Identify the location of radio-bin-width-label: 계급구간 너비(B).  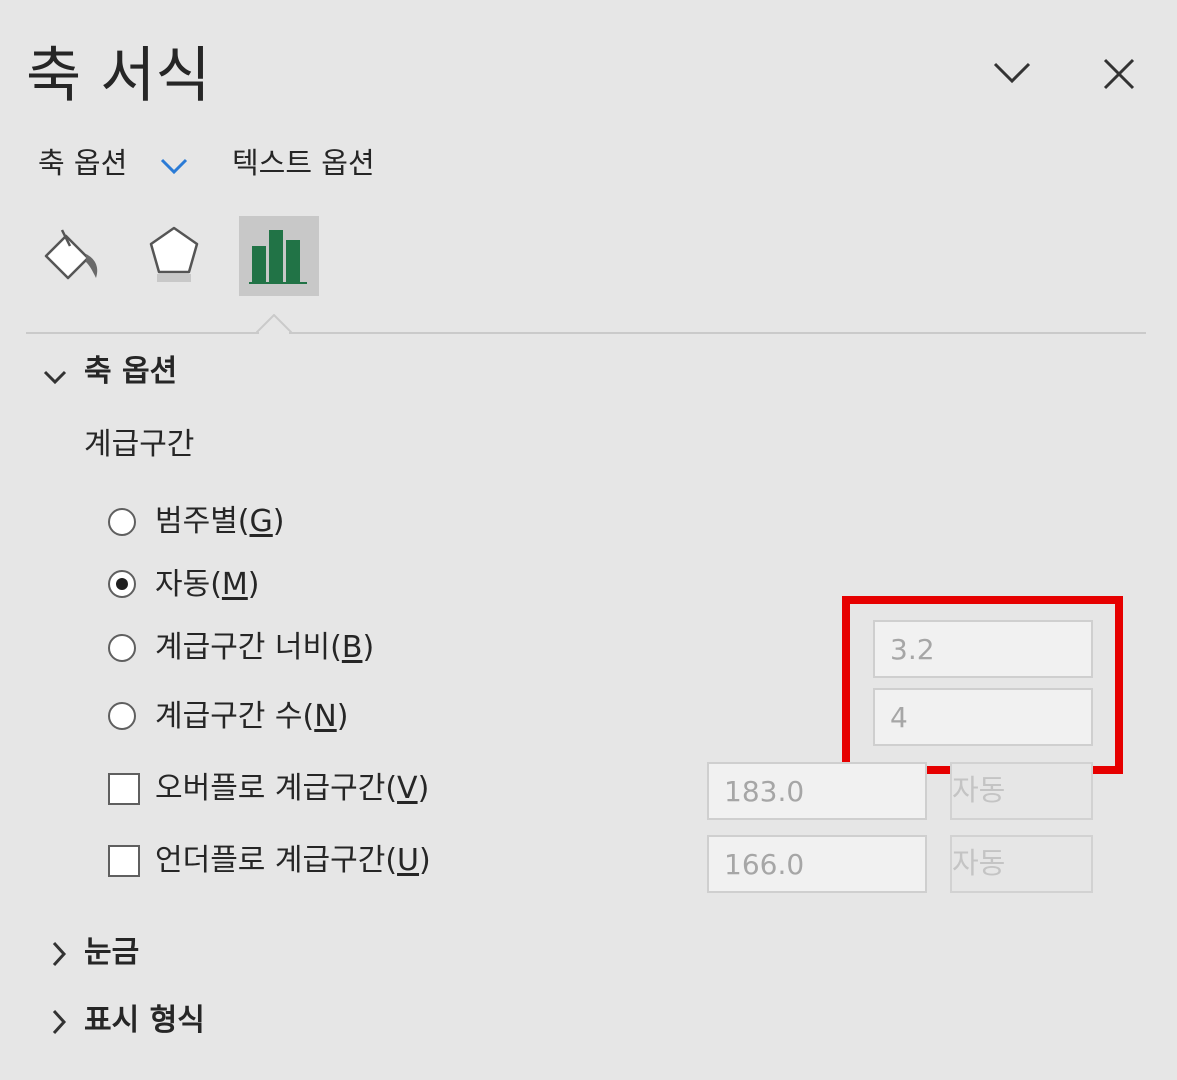
(264, 648).